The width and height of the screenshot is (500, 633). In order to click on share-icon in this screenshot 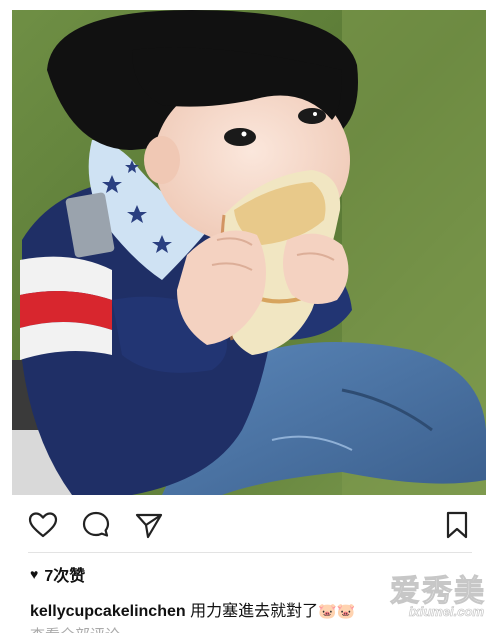, I will do `click(149, 525)`.